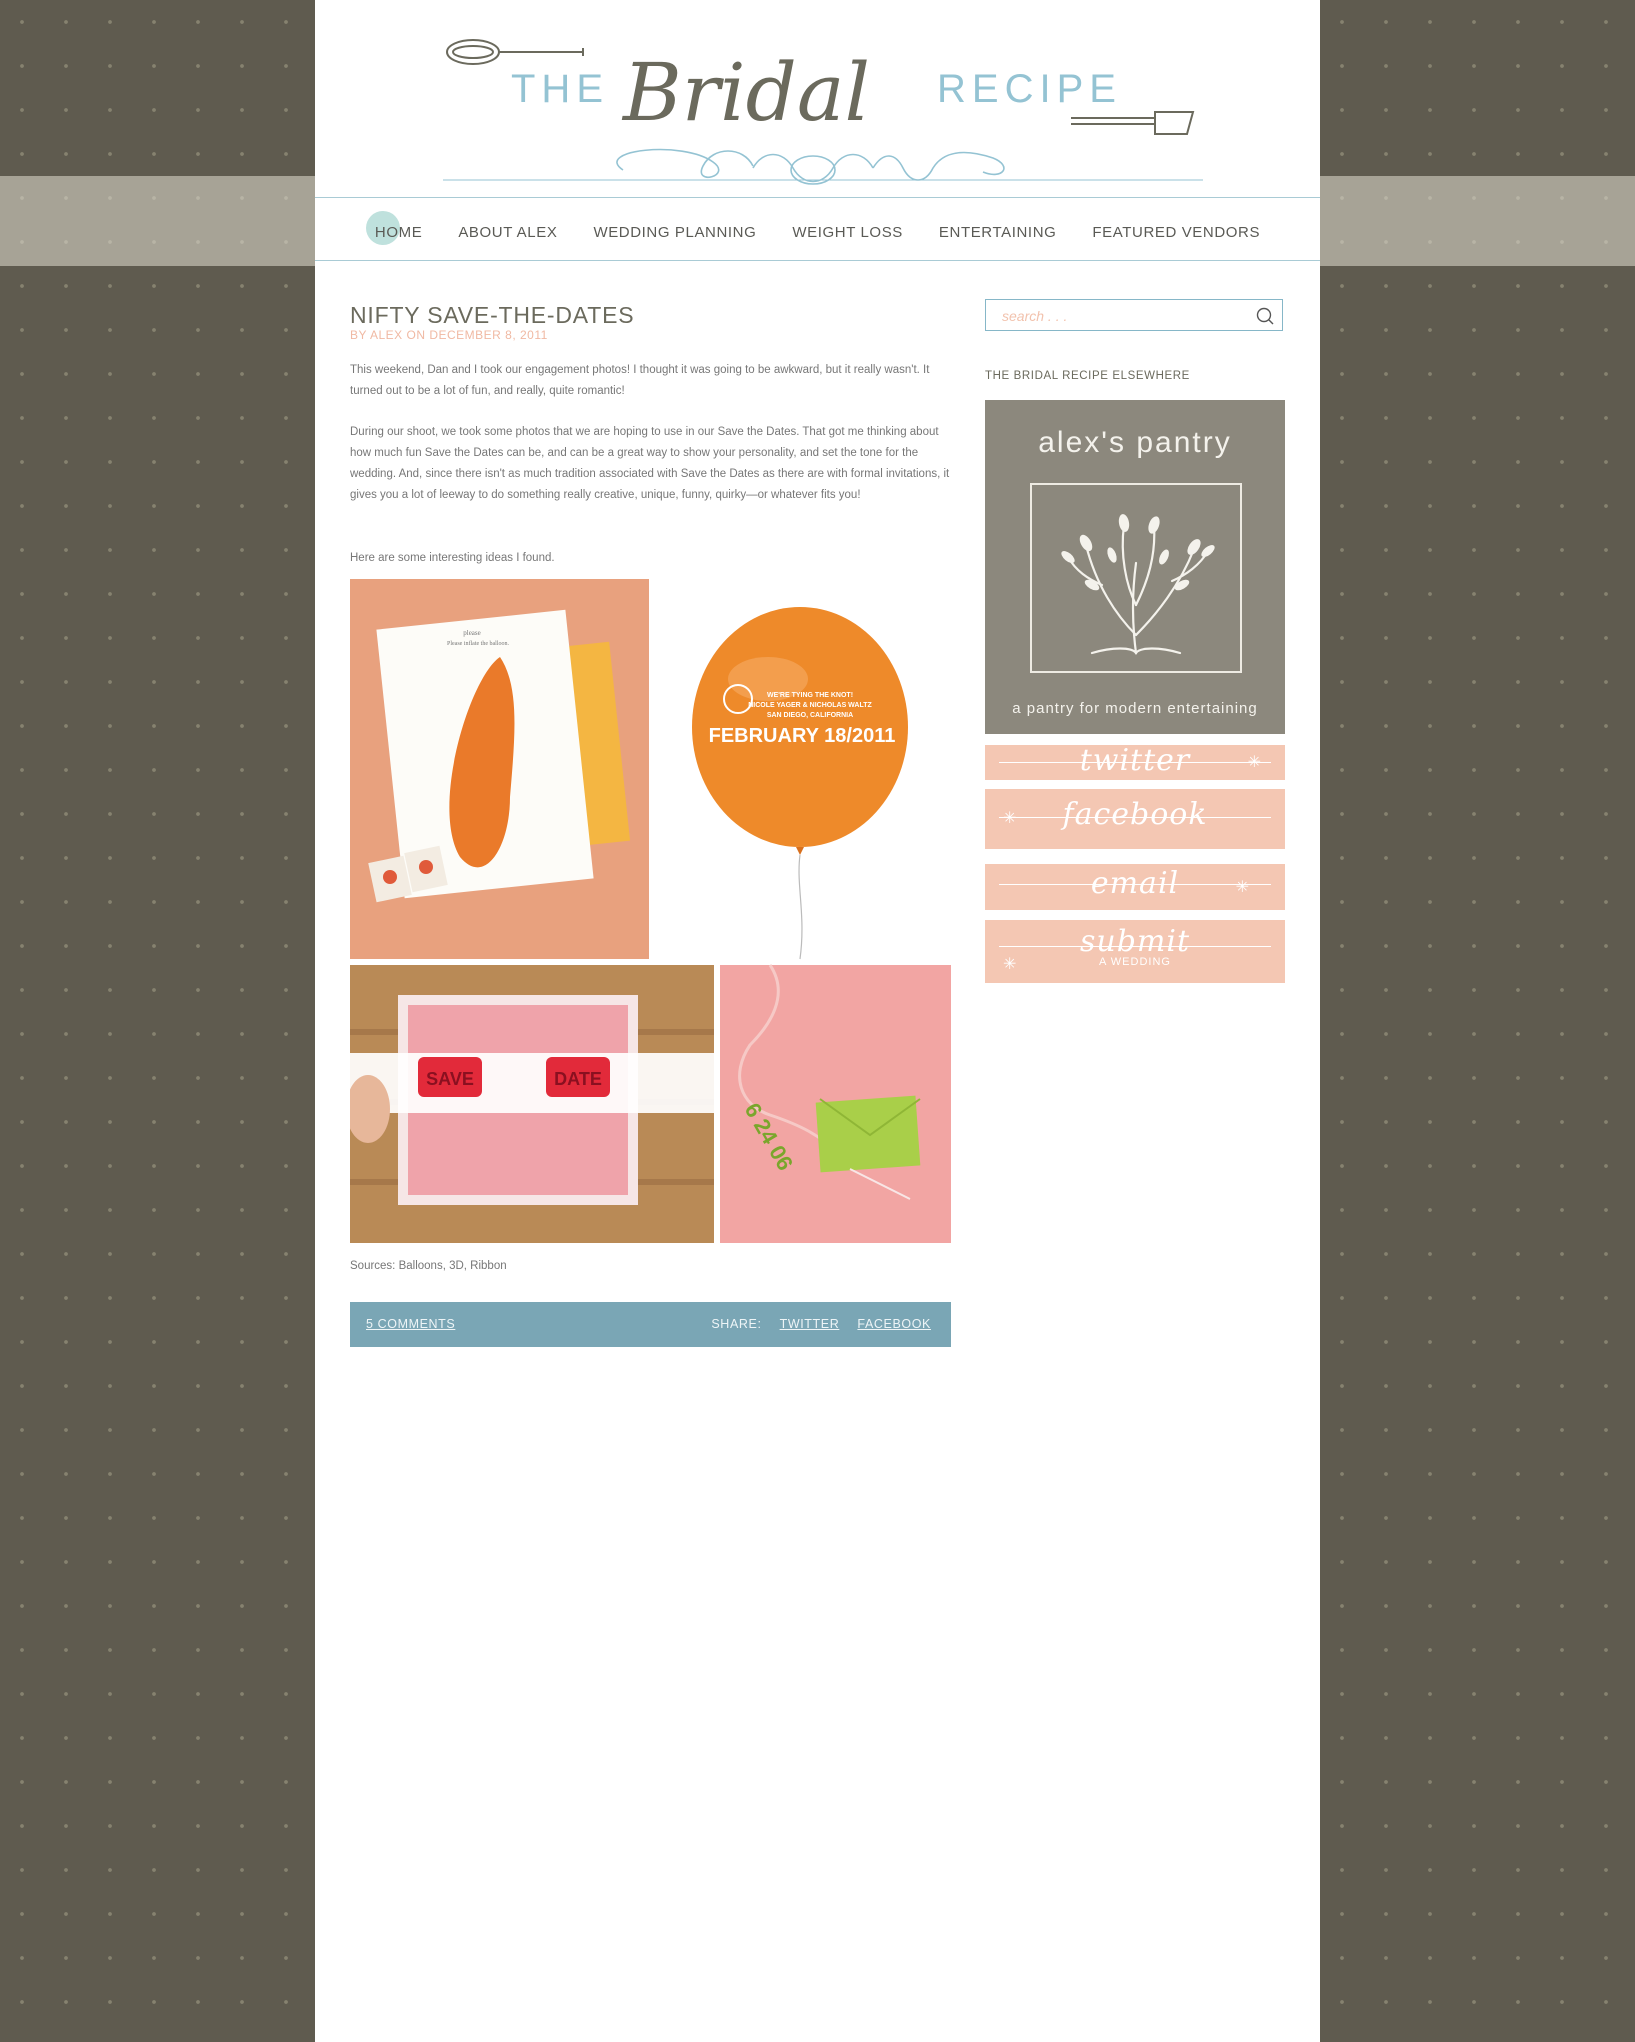 This screenshot has height=2042, width=1635. Describe the element at coordinates (650, 1324) in the screenshot. I see `post-footer-bar: 5 COMMENTS SHARE: TWITTER FACEBOOK` at that location.